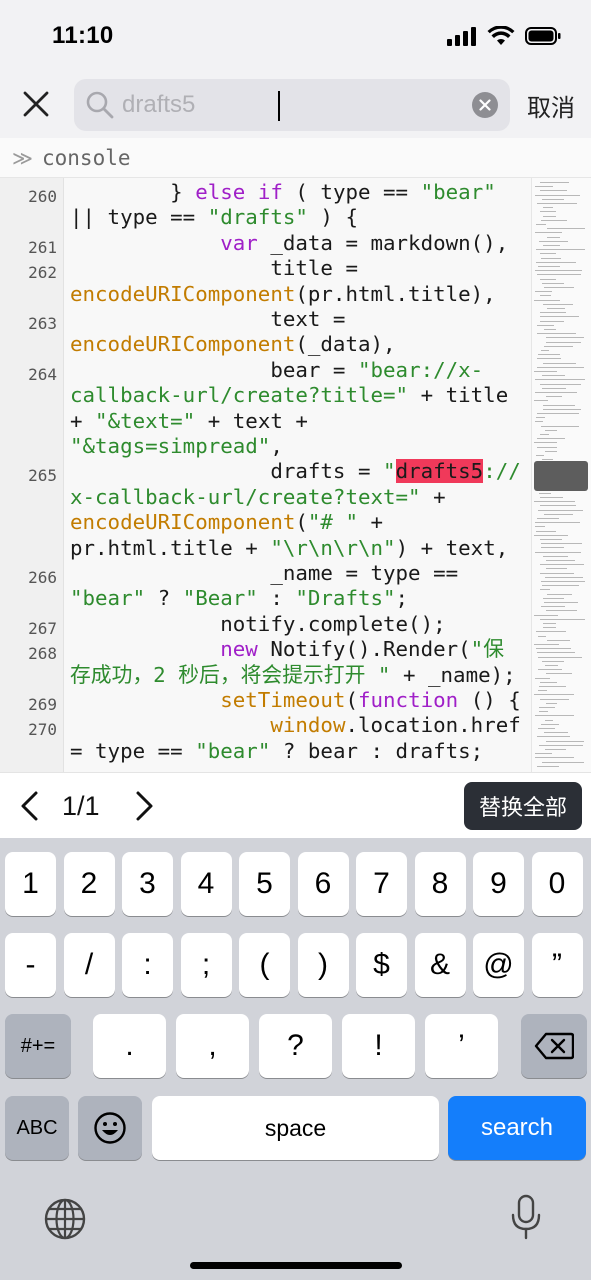 Image resolution: width=591 pixels, height=1280 pixels. Describe the element at coordinates (296, 1265) in the screenshot. I see `home-indicator` at that location.